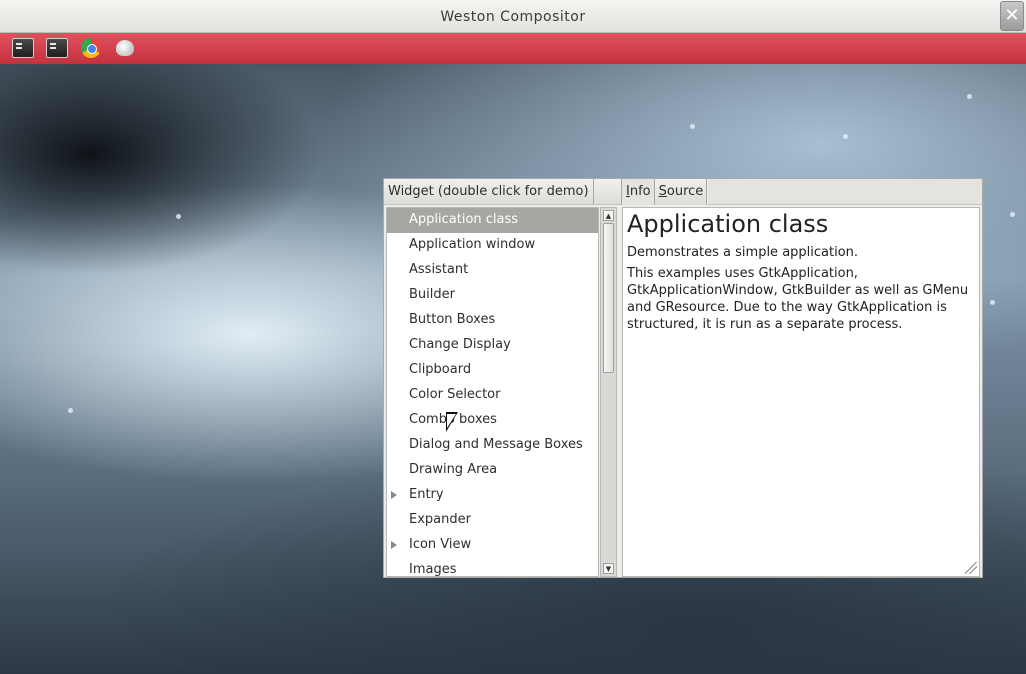 The image size is (1026, 674). Describe the element at coordinates (432, 294) in the screenshot. I see `list-item-label: Builder` at that location.